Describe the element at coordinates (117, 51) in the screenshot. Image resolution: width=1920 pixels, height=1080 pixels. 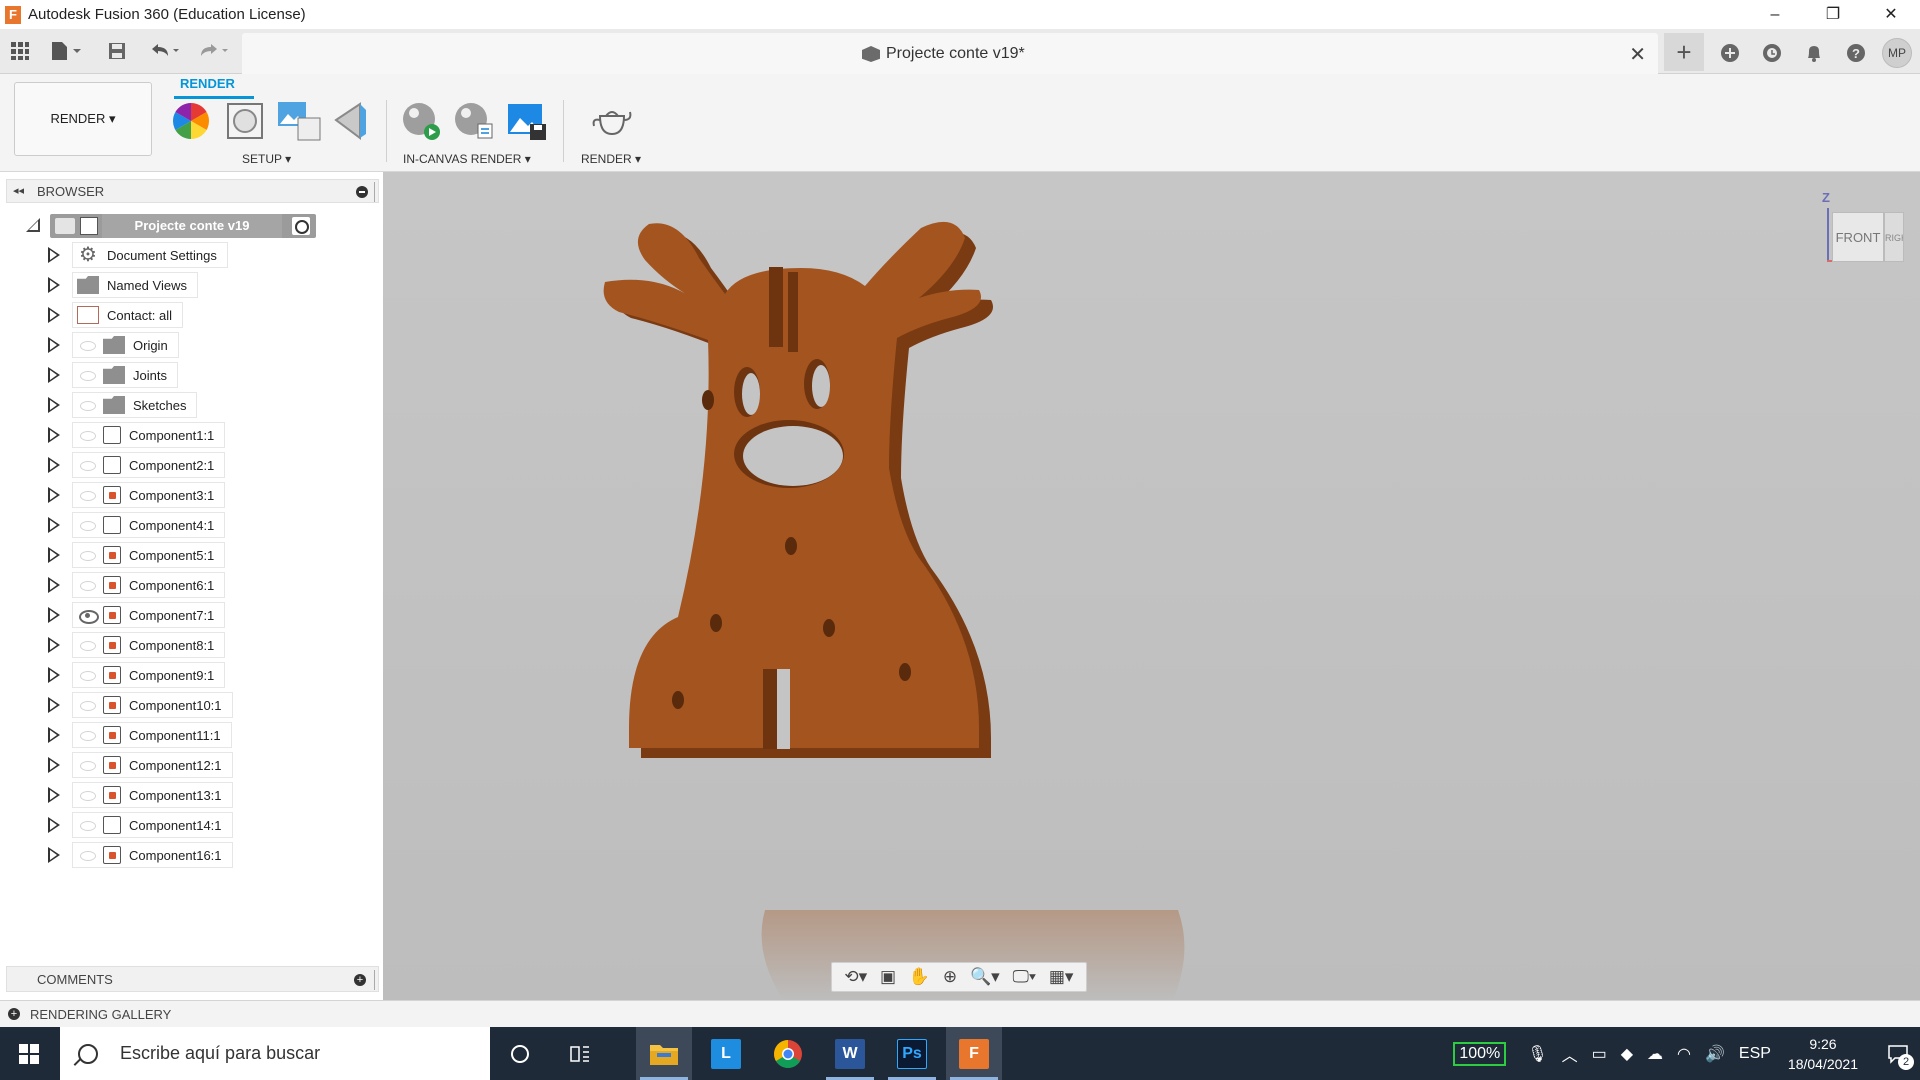
I see `save-icon` at that location.